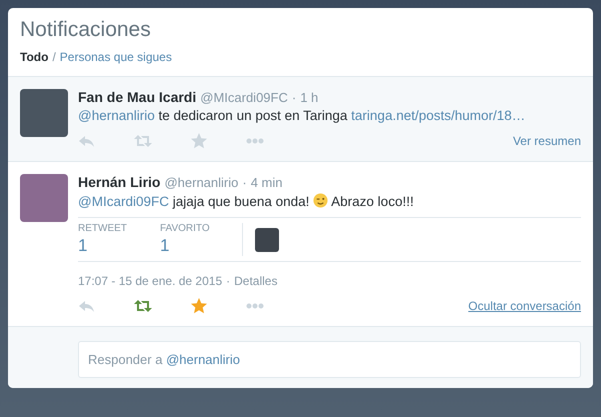 Image resolution: width=601 pixels, height=417 pixels. What do you see at coordinates (256, 281) in the screenshot?
I see `details-link: Detalles` at bounding box center [256, 281].